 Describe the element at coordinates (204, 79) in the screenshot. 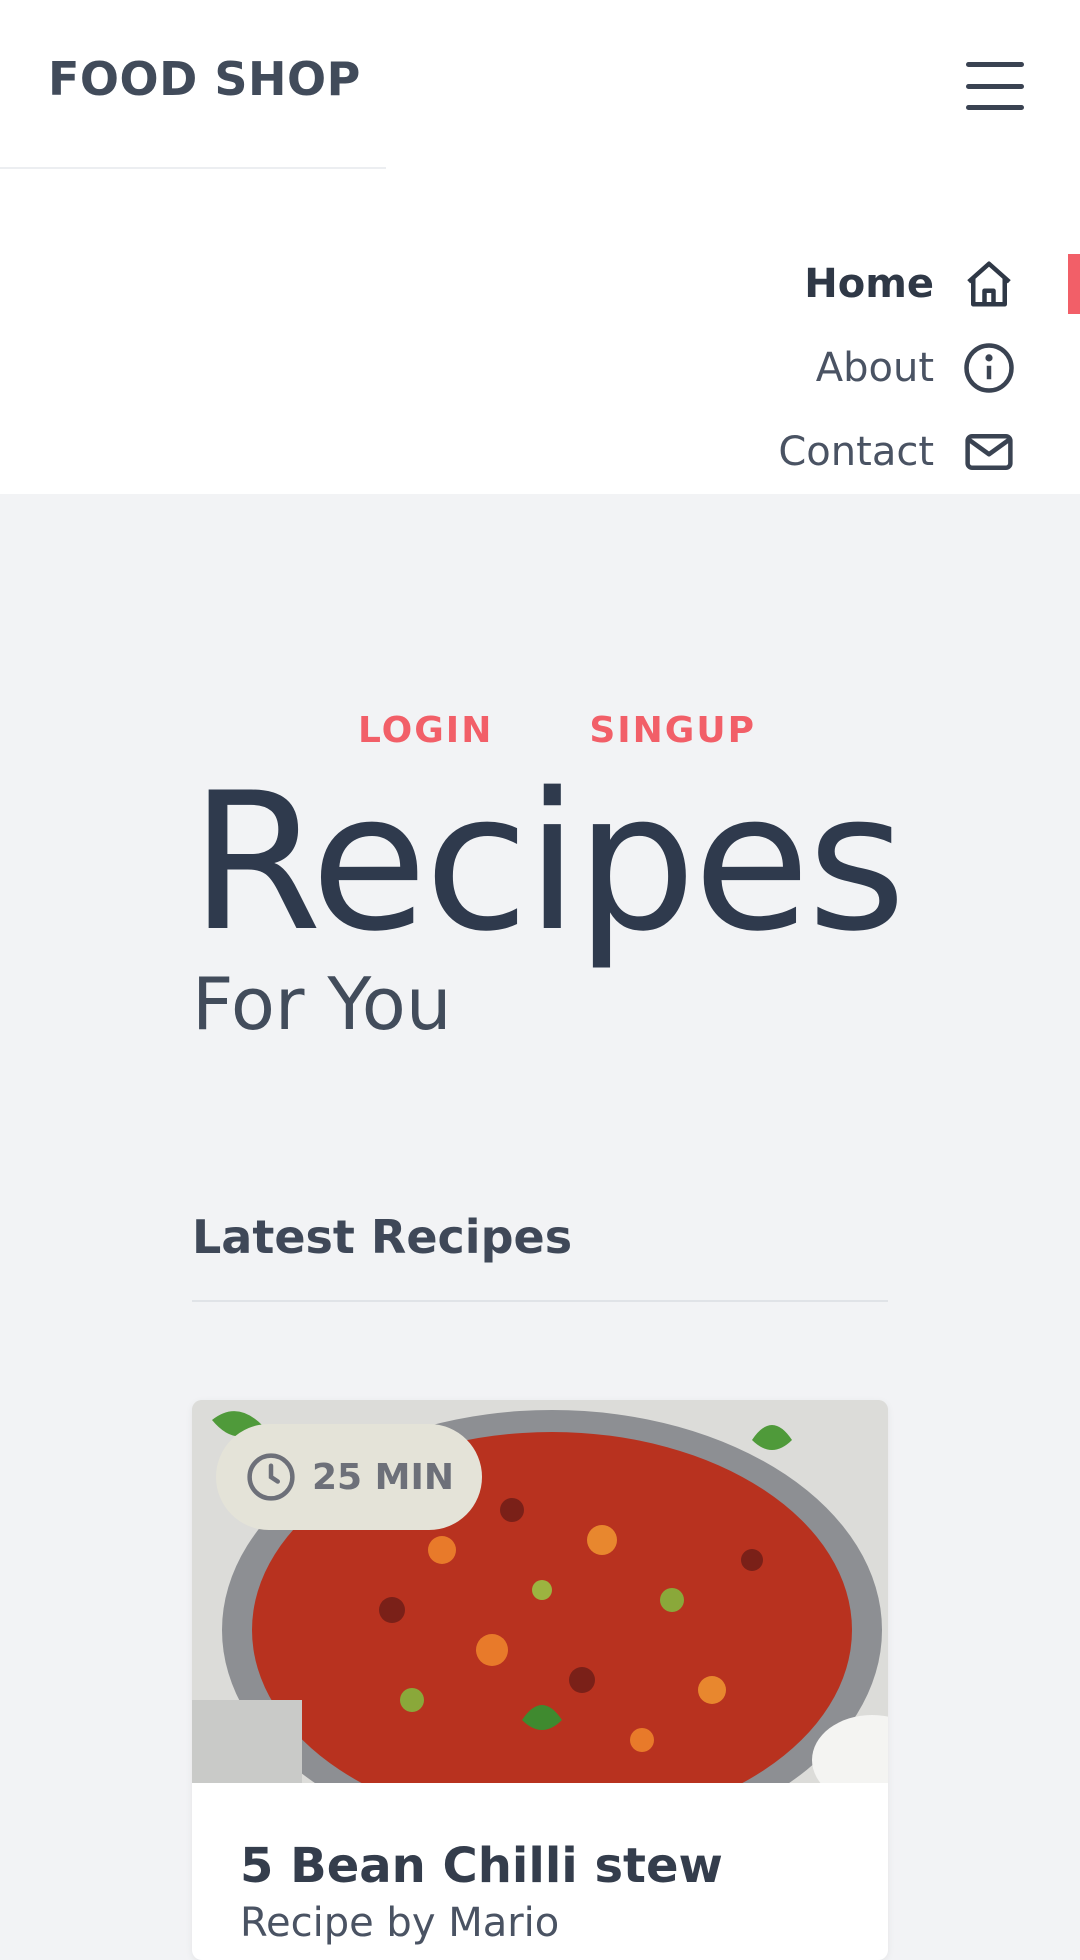

I see `brand-logo: FOOD SHOP` at that location.